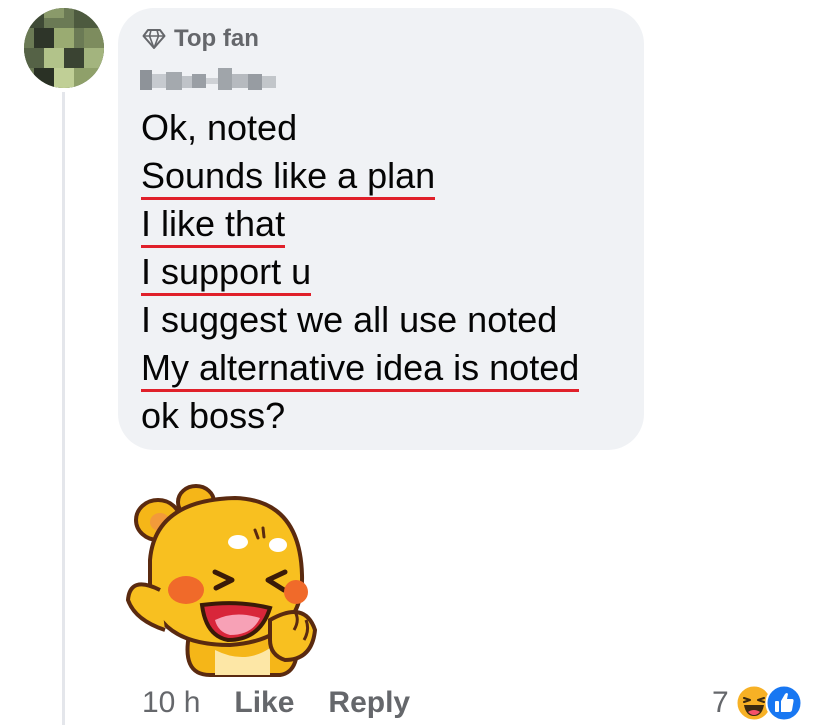 The width and height of the screenshot is (828, 725). Describe the element at coordinates (63, 408) in the screenshot. I see `thread-line` at that location.